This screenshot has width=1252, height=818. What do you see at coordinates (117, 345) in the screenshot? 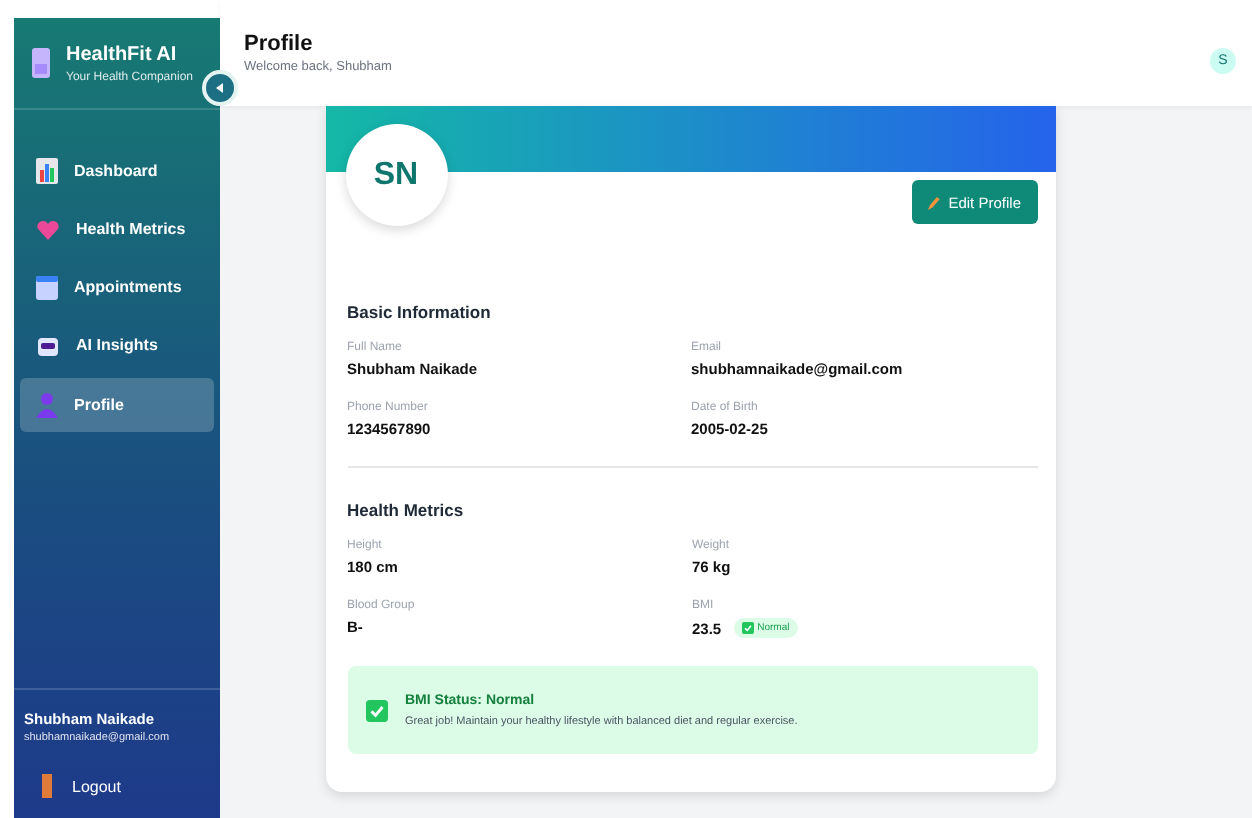
I see `nav-item: AI Insights` at bounding box center [117, 345].